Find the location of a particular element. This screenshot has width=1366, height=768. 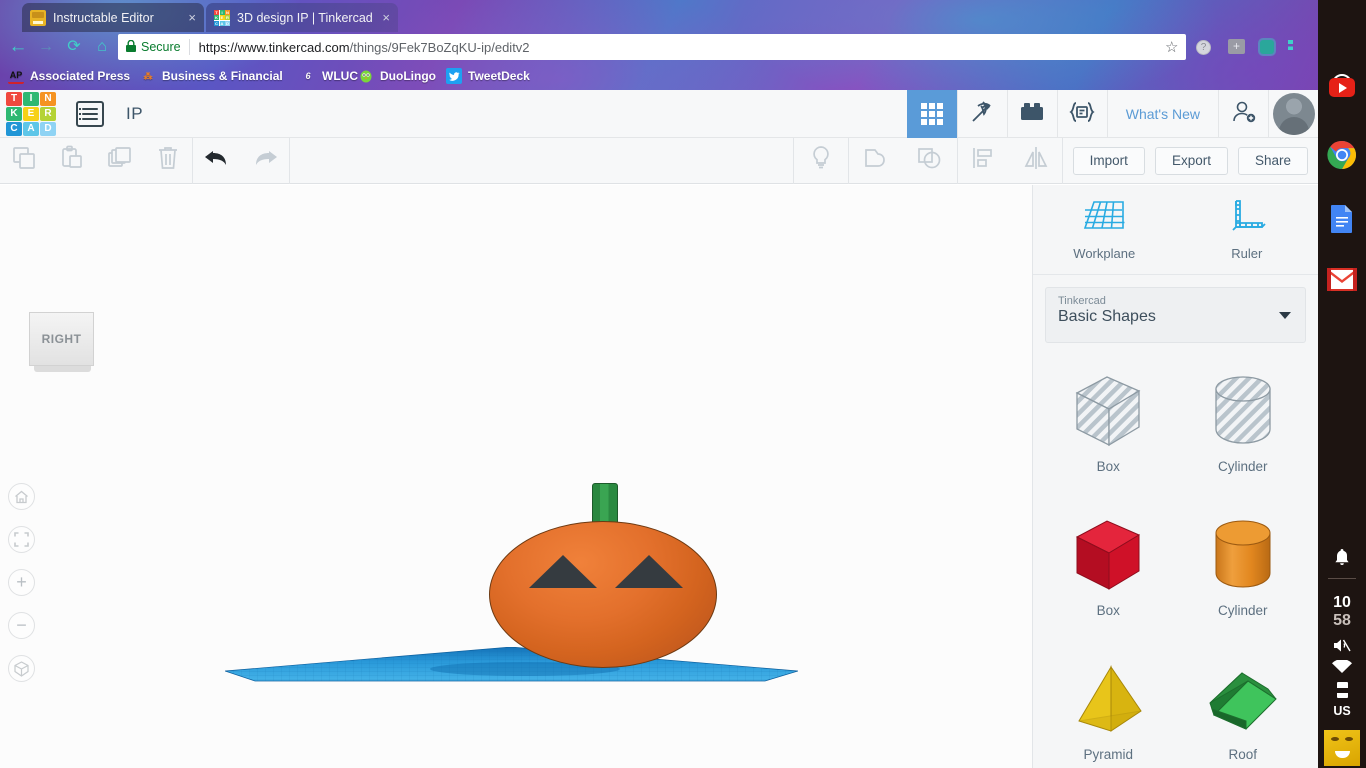

panel-tools: Workplane Ruler is located at coordinates (1175, 230).